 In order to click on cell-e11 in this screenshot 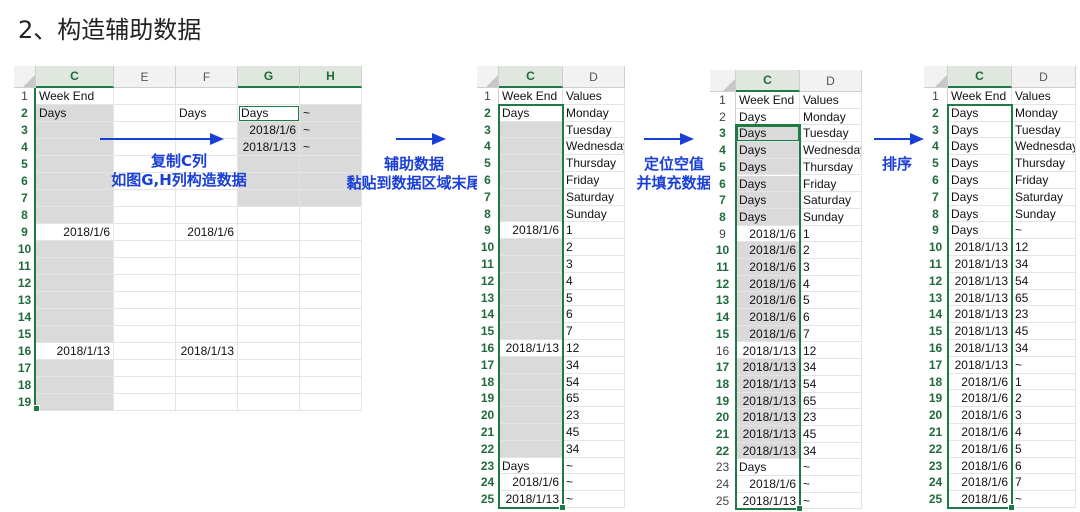, I will do `click(145, 266)`.